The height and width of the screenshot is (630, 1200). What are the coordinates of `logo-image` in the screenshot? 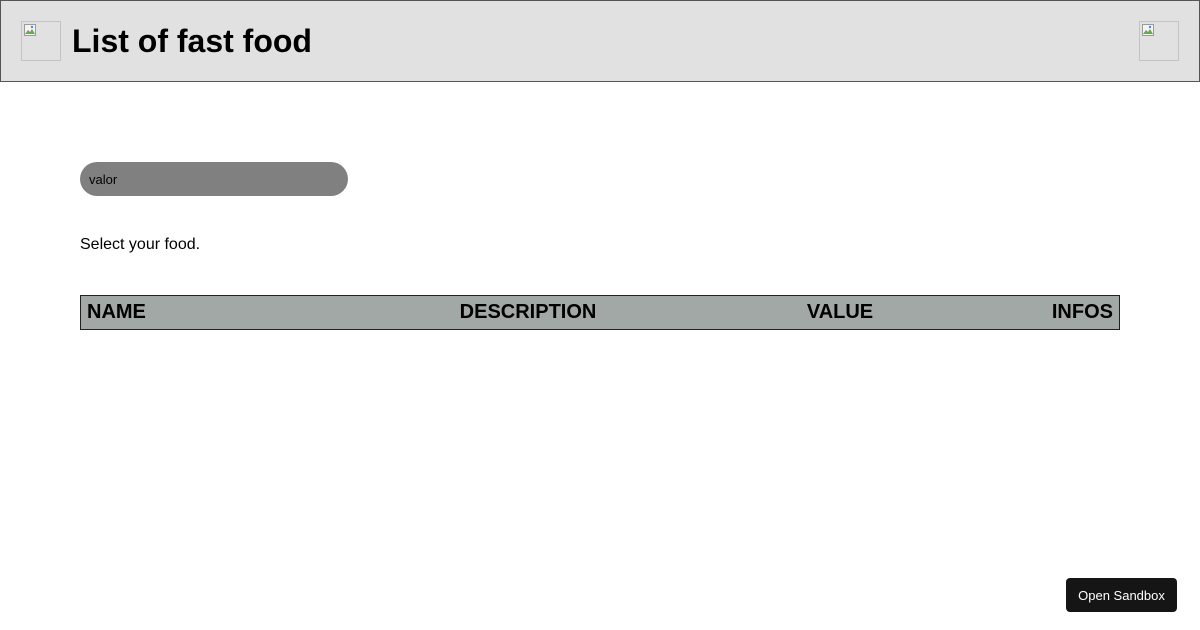 It's located at (41, 41).